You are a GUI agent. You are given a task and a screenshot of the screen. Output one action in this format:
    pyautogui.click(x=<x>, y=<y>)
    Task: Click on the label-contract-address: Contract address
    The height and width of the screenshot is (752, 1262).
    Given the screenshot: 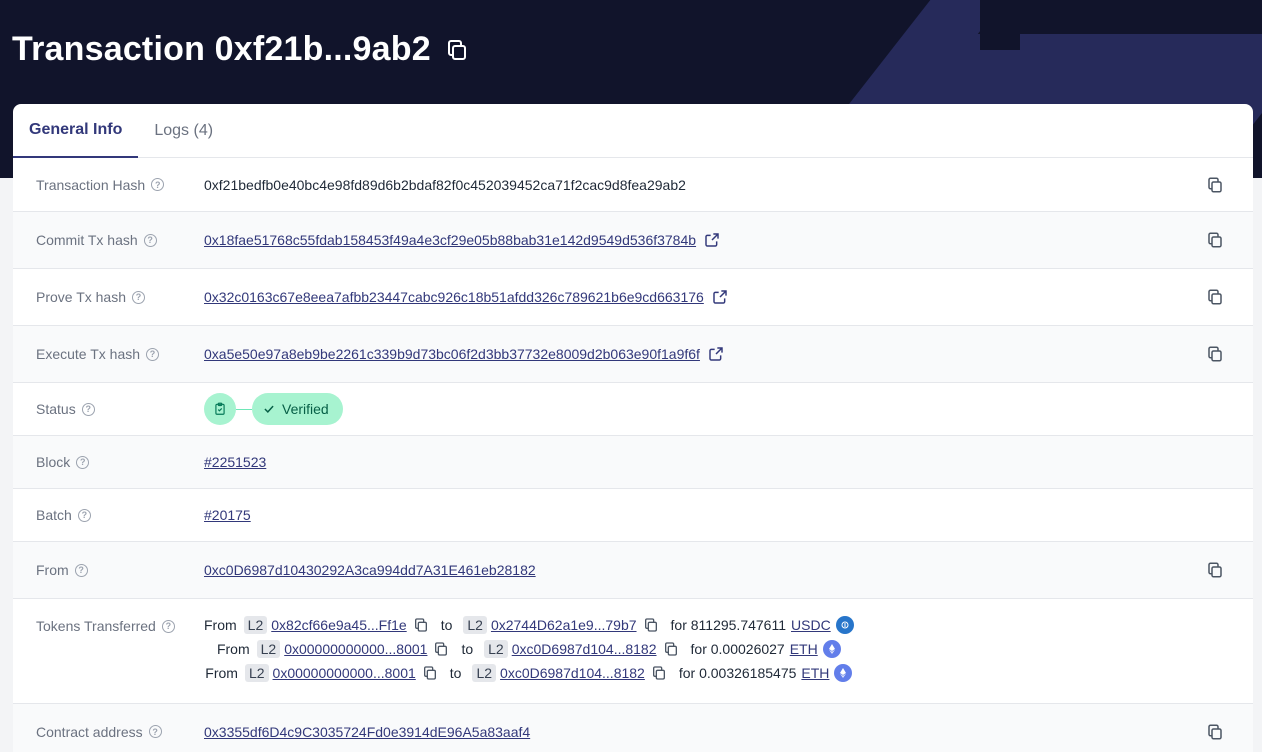 What is the action you would take?
    pyautogui.click(x=89, y=731)
    